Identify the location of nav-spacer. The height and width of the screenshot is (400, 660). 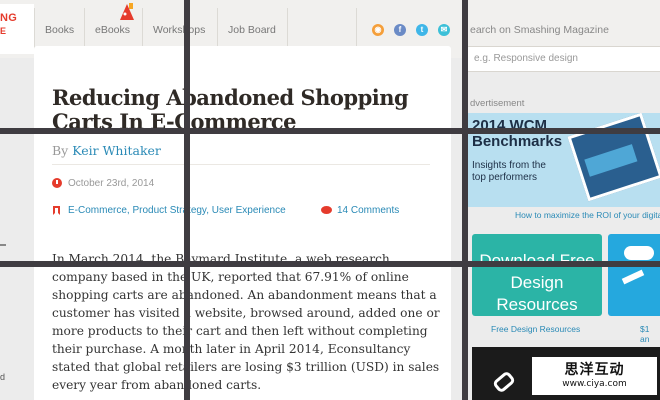
(322, 29).